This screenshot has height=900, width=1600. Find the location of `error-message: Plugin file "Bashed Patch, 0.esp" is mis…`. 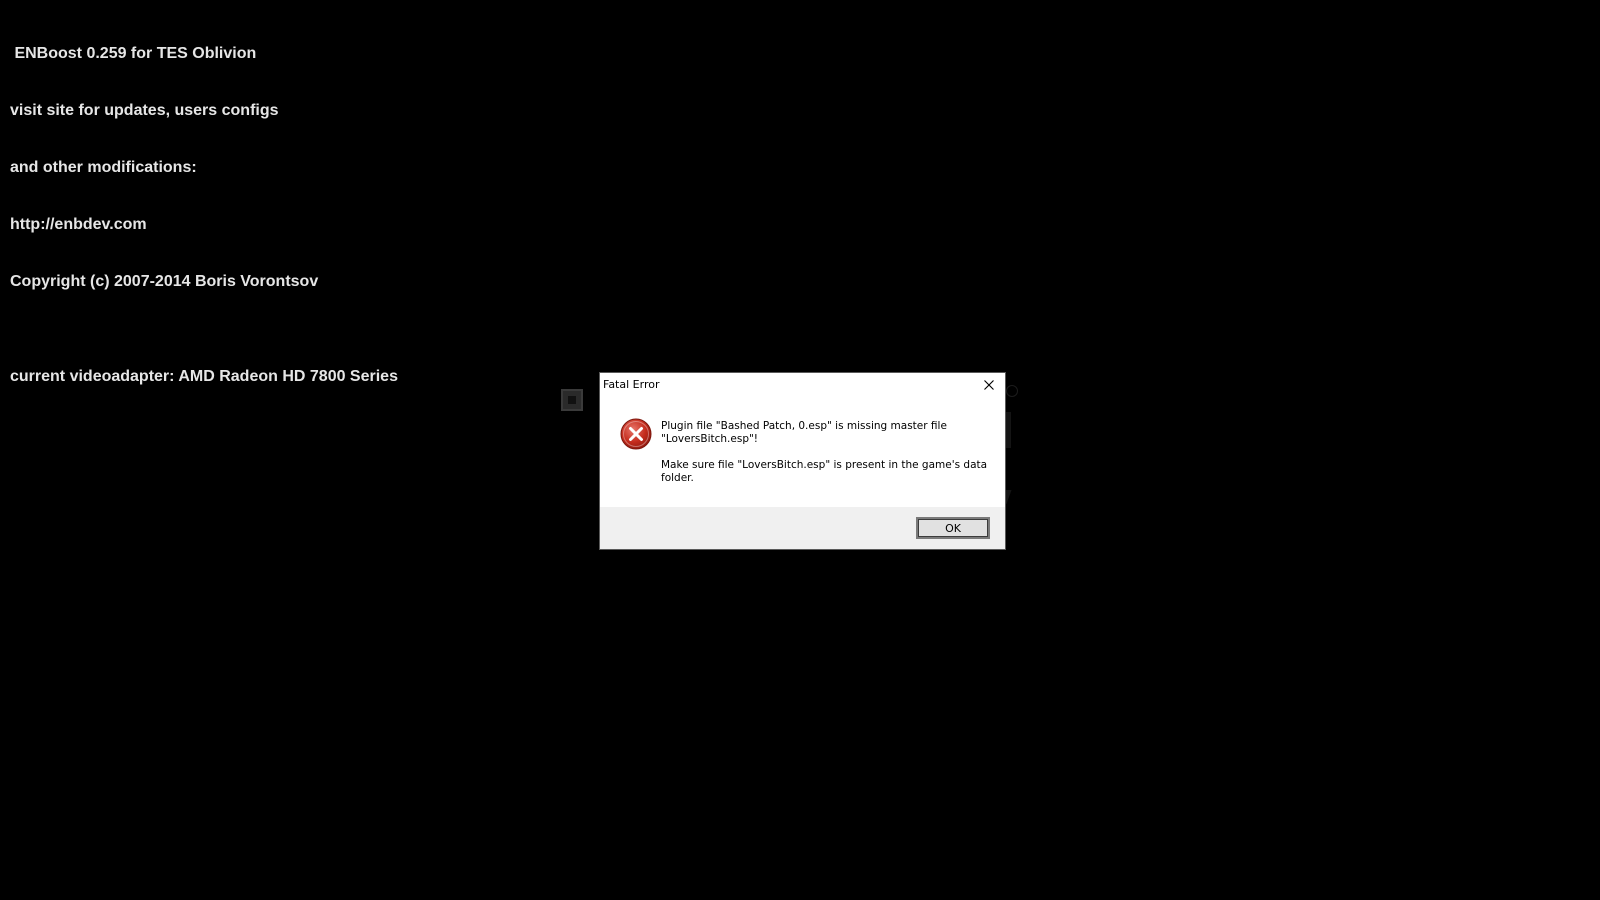

error-message: Plugin file "Bashed Patch, 0.esp" is mis… is located at coordinates (826, 459).